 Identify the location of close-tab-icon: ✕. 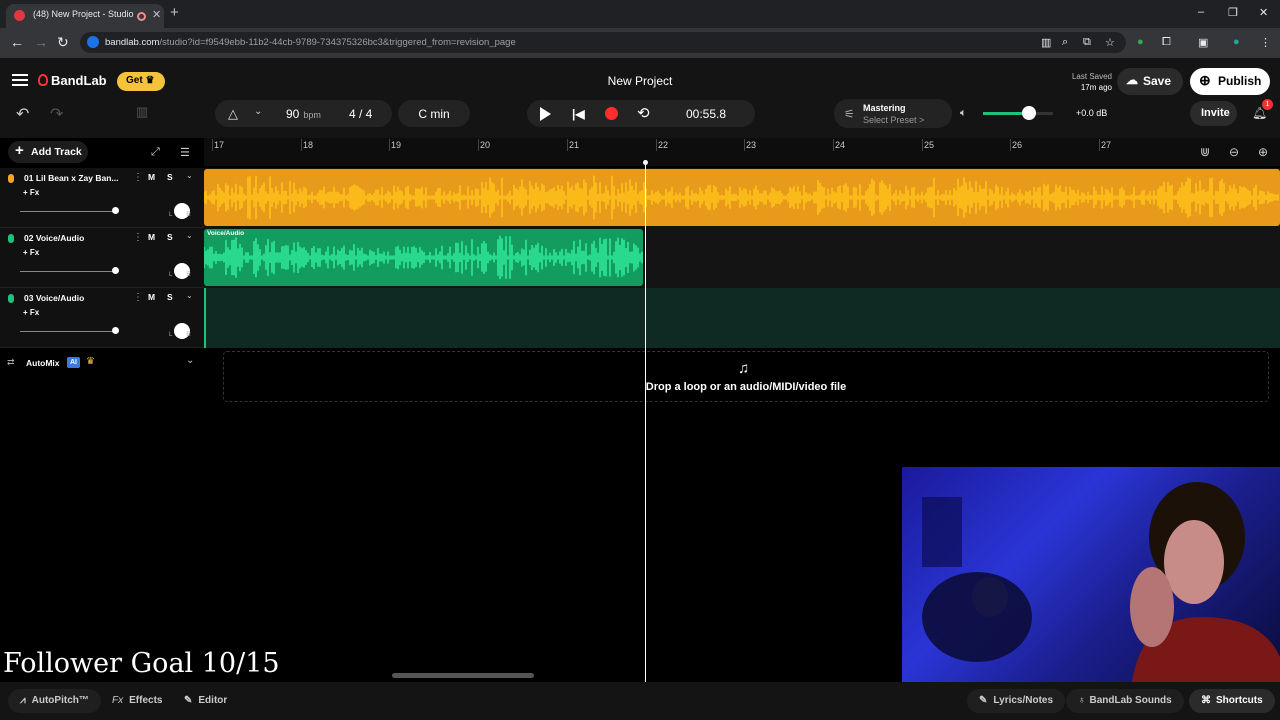
(156, 14).